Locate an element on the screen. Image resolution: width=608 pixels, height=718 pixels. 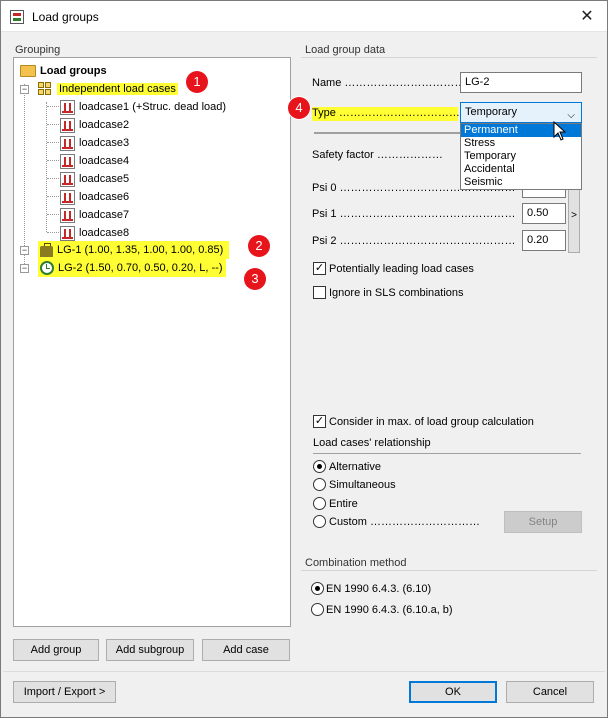
ignore-sls-label: Ignore in SLS combinations is located at coordinates (396, 293).